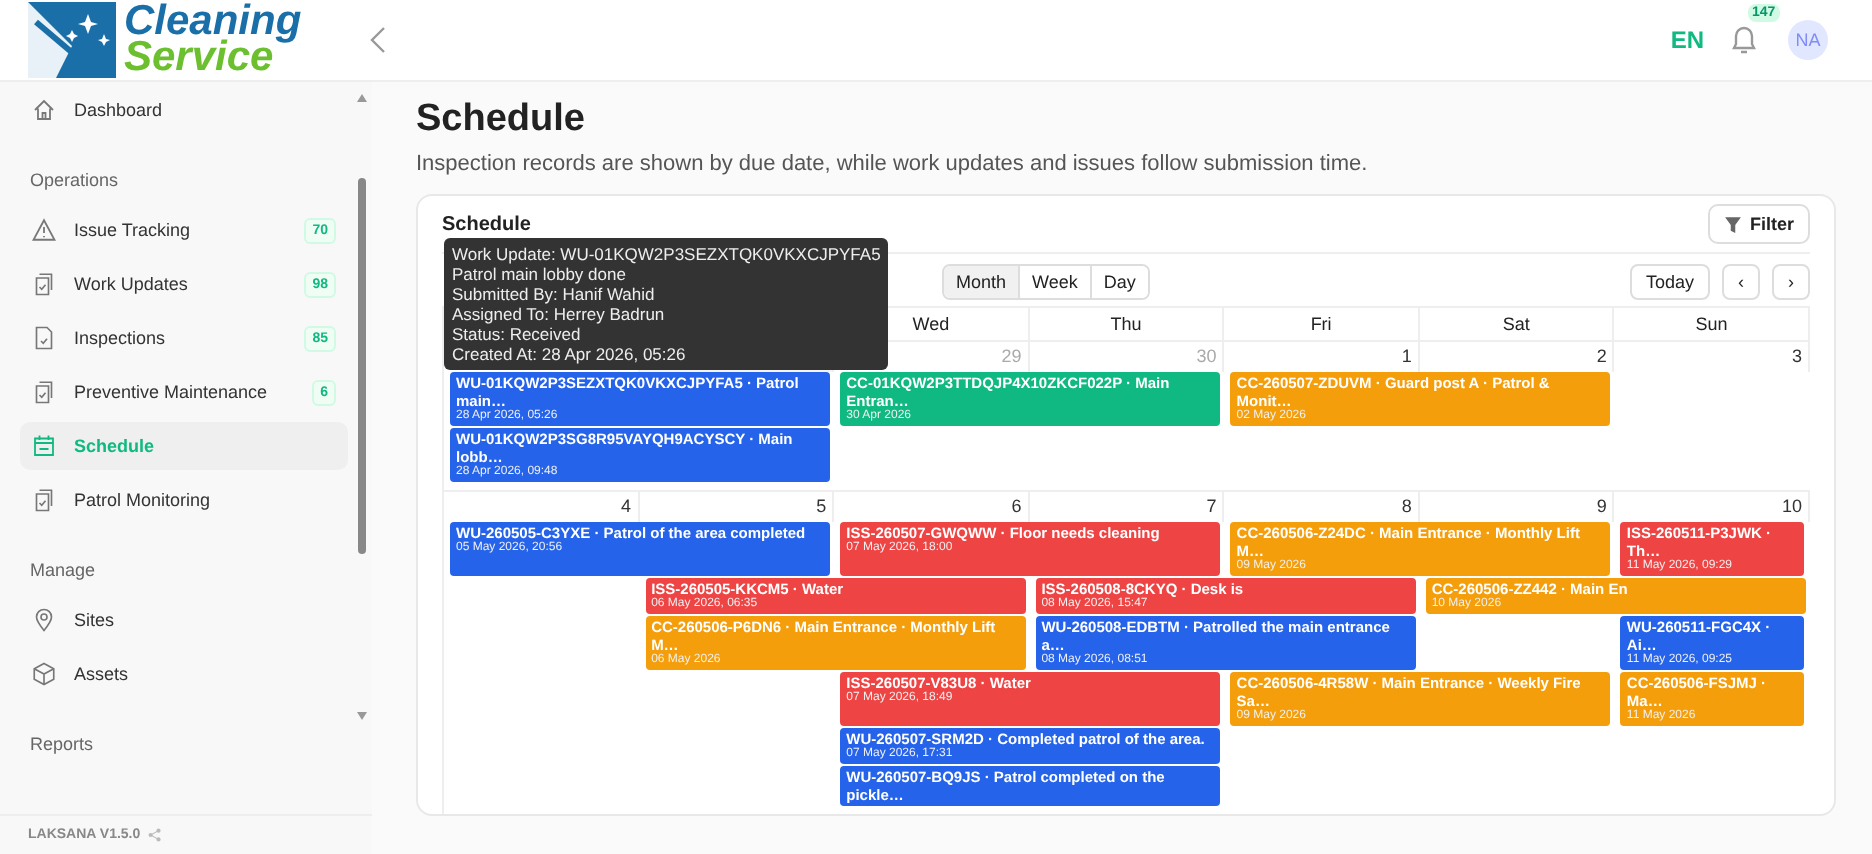 This screenshot has width=1872, height=854. I want to click on day-number: 30, so click(1207, 355).